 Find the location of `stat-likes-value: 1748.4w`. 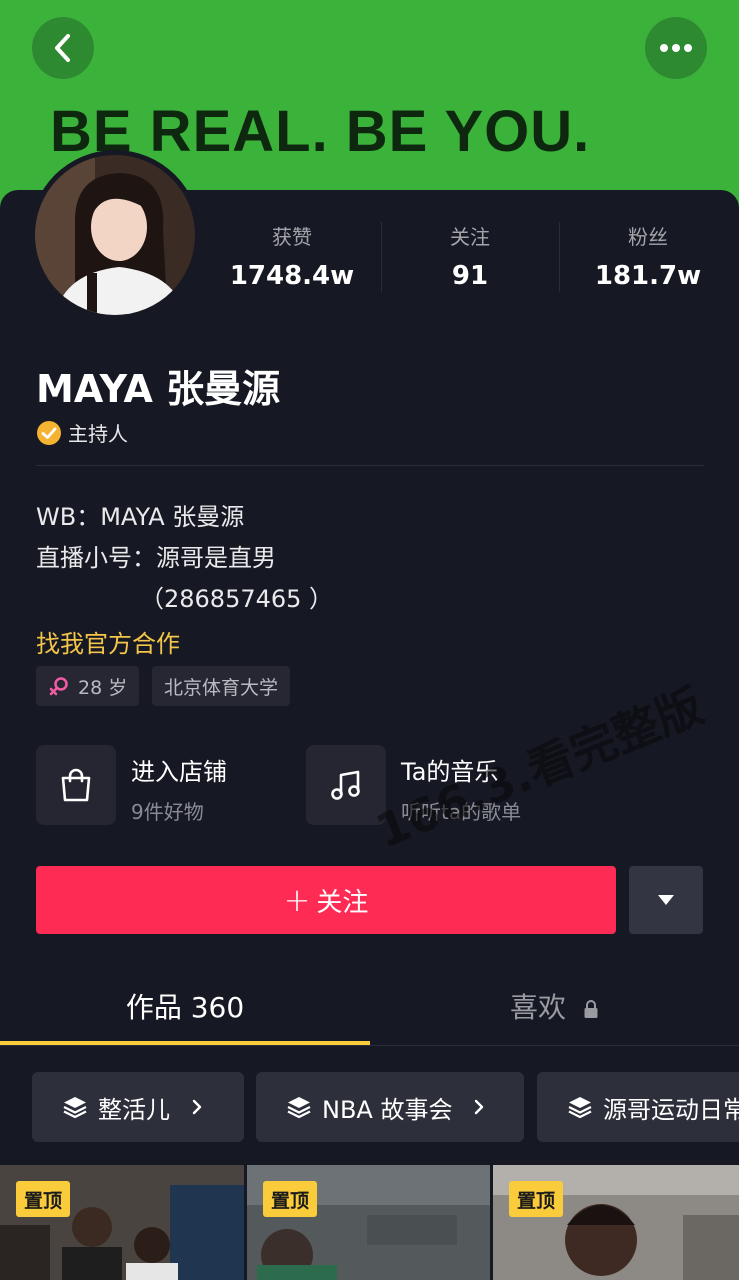

stat-likes-value: 1748.4w is located at coordinates (292, 276).